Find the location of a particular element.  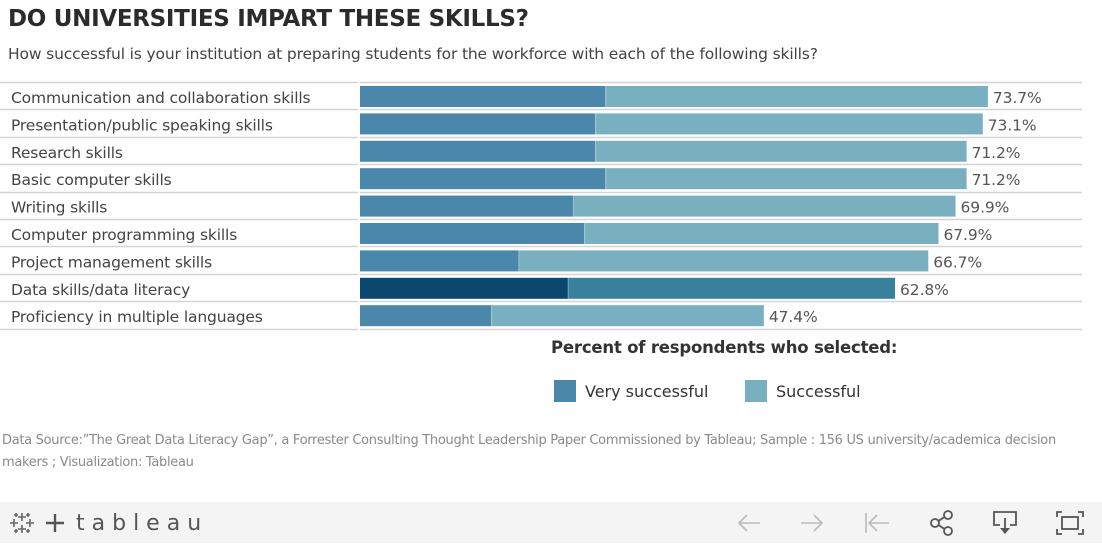

arrow-left-icon is located at coordinates (748, 523).